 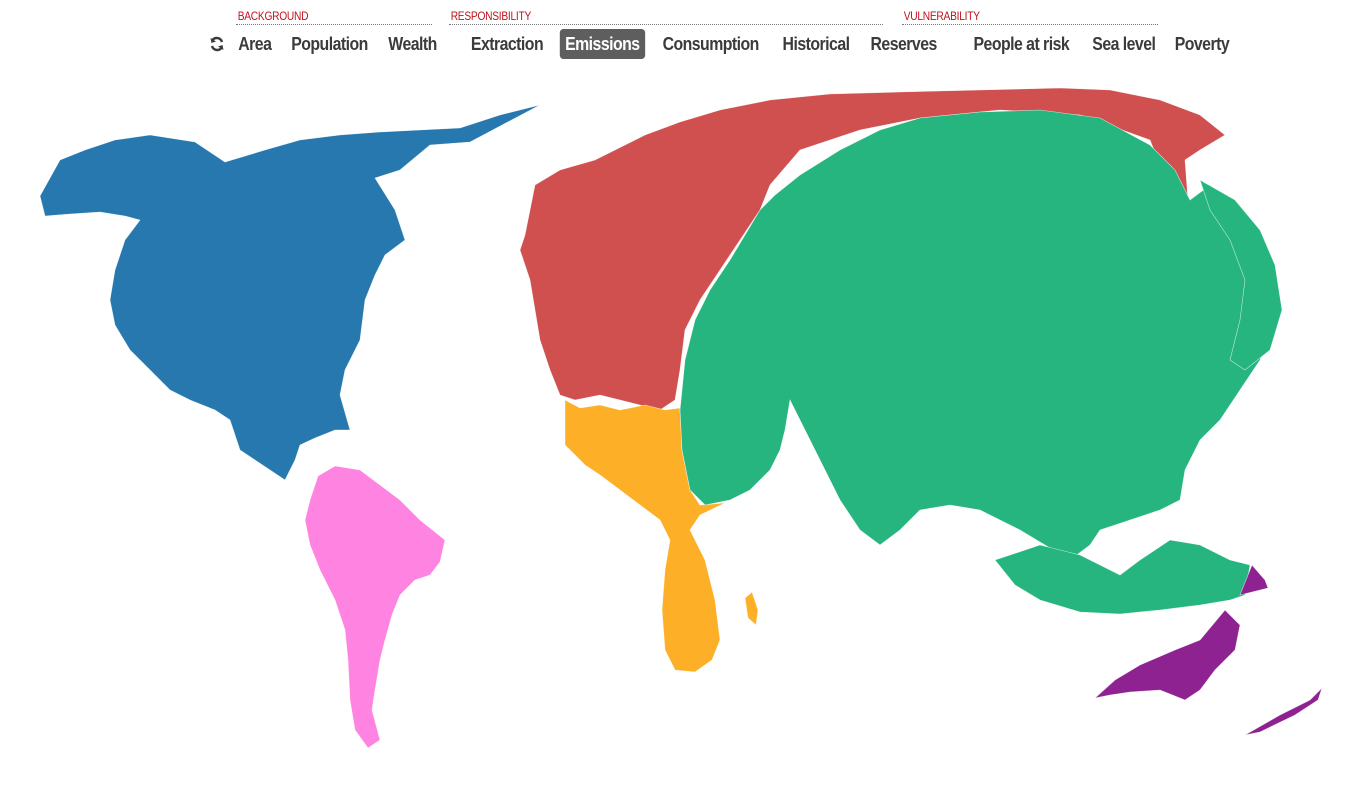 What do you see at coordinates (1124, 44) in the screenshot?
I see `nav-item-sea-level: Sea level` at bounding box center [1124, 44].